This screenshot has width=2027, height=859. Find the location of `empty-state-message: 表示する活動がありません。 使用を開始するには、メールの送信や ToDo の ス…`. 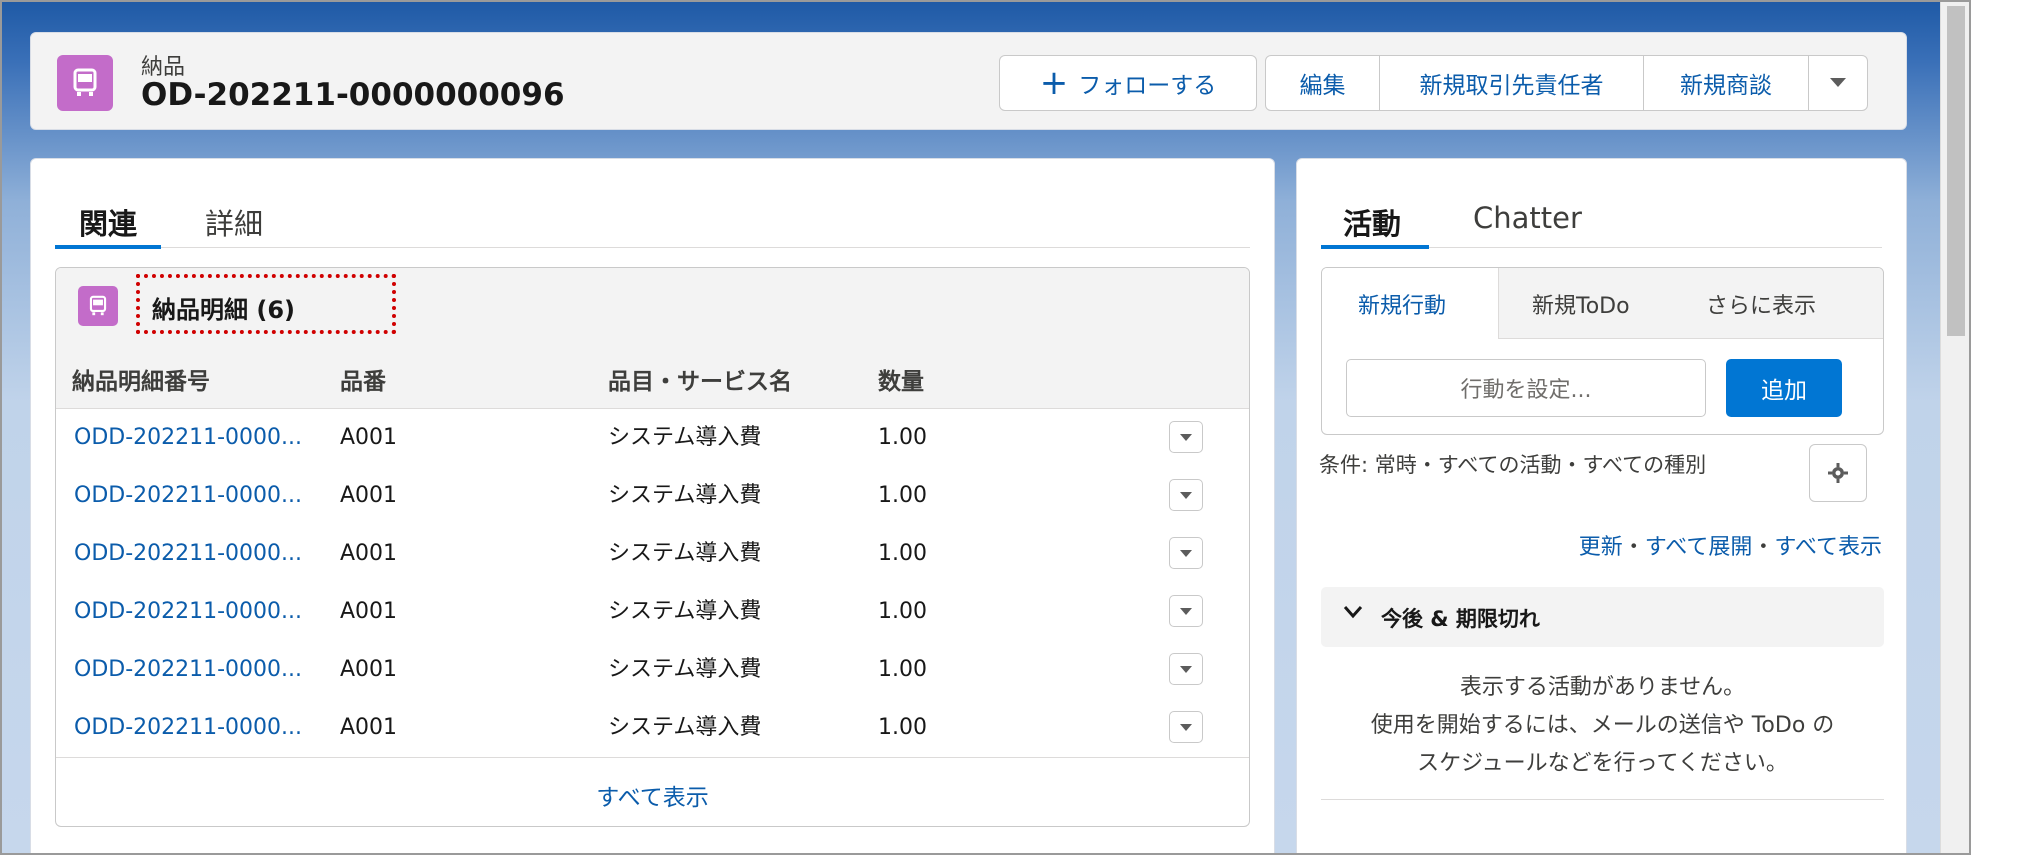

empty-state-message: 表示する活動がありません。 使用を開始するには、メールの送信や ToDo の ス… is located at coordinates (1602, 726).